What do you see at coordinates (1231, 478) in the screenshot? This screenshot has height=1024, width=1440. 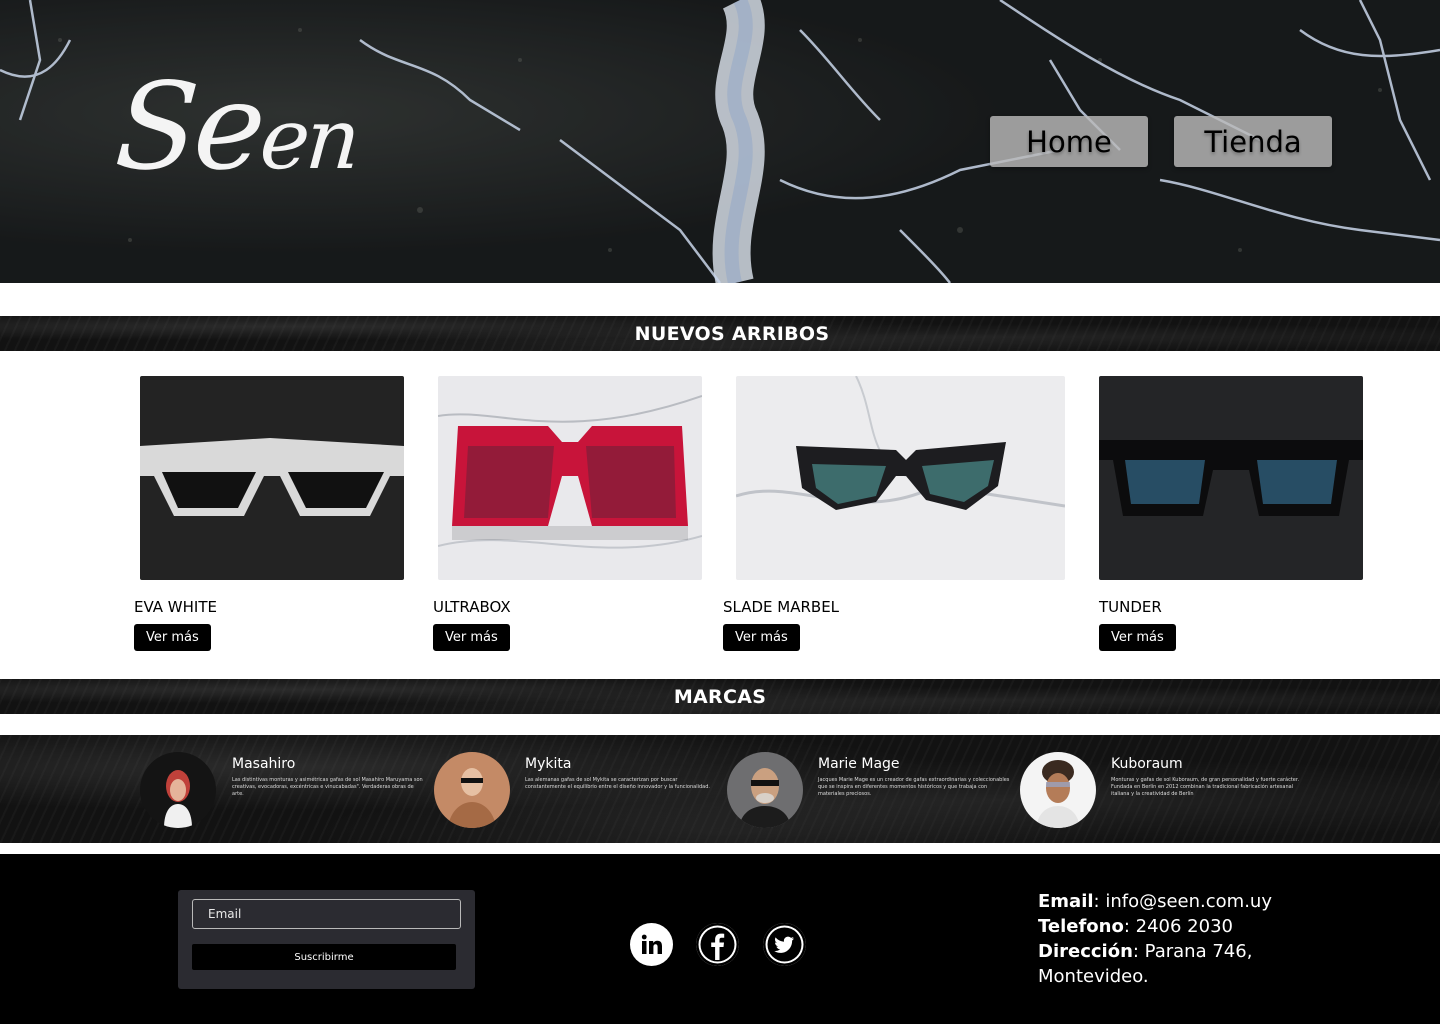 I see `product-image-tunder` at bounding box center [1231, 478].